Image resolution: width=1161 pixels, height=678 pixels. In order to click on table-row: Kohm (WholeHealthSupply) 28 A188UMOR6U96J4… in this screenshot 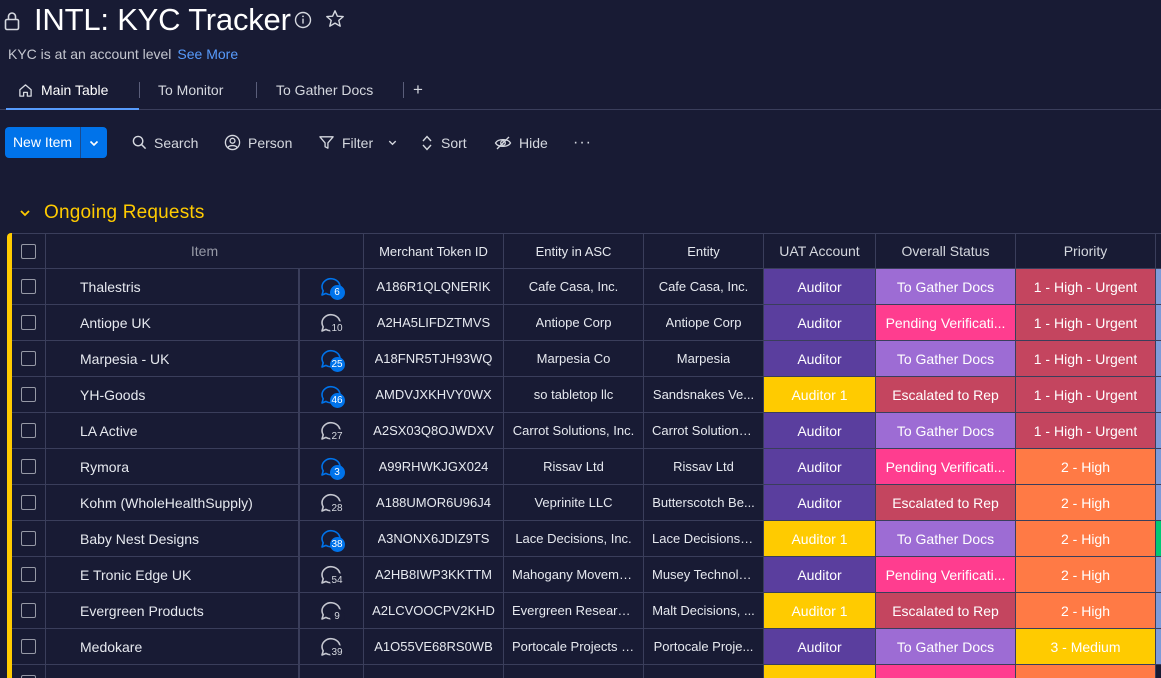, I will do `click(586, 503)`.